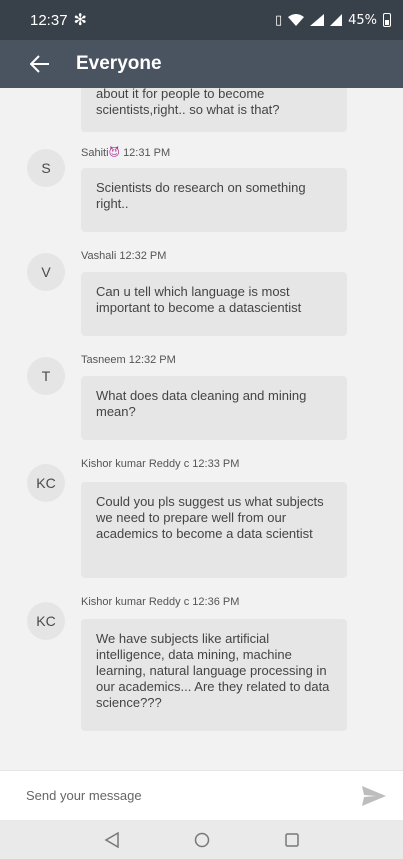 The width and height of the screenshot is (403, 859). I want to click on message-meta: Tasneem 12:32 PM, so click(128, 360).